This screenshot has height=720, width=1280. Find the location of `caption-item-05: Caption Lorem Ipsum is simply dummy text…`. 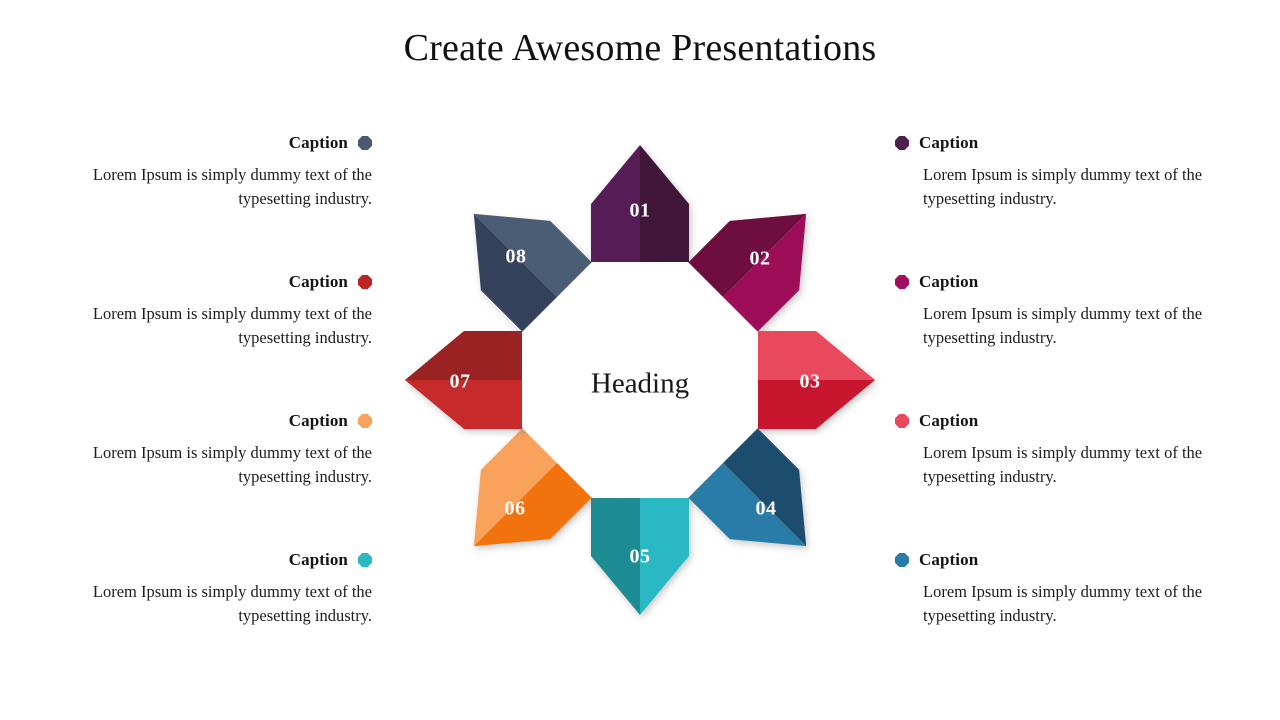

caption-item-05: Caption Lorem Ipsum is simply dummy text… is located at coordinates (207, 618).